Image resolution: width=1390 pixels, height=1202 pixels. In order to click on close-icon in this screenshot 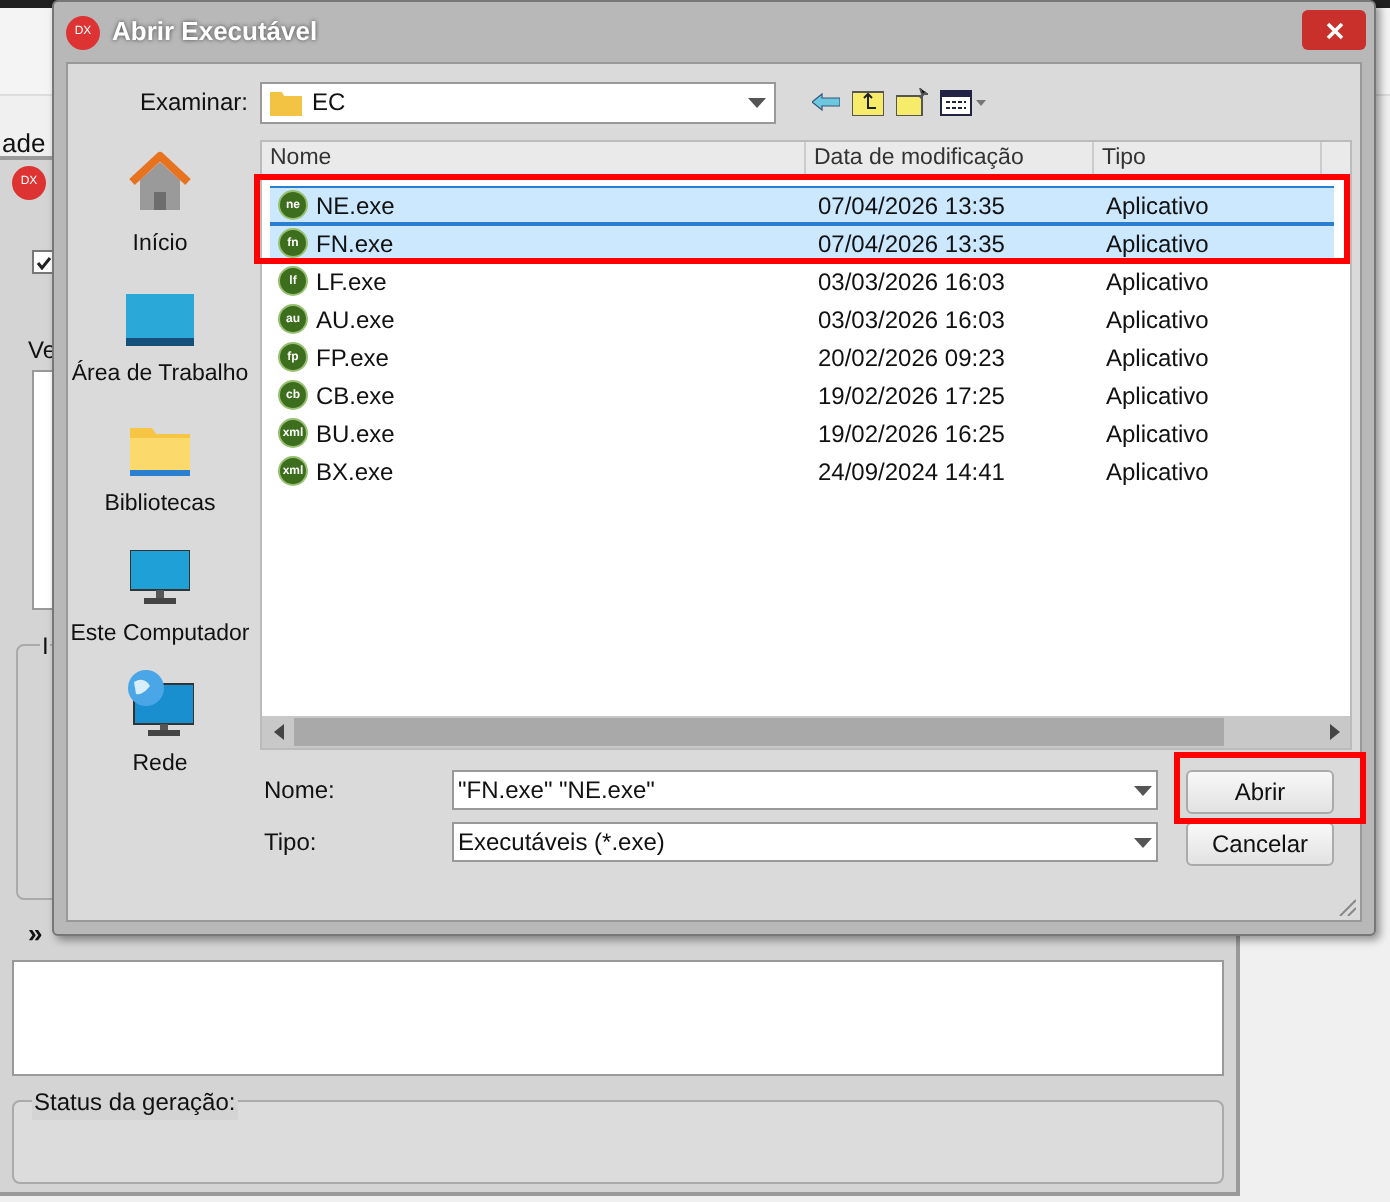, I will do `click(1334, 30)`.